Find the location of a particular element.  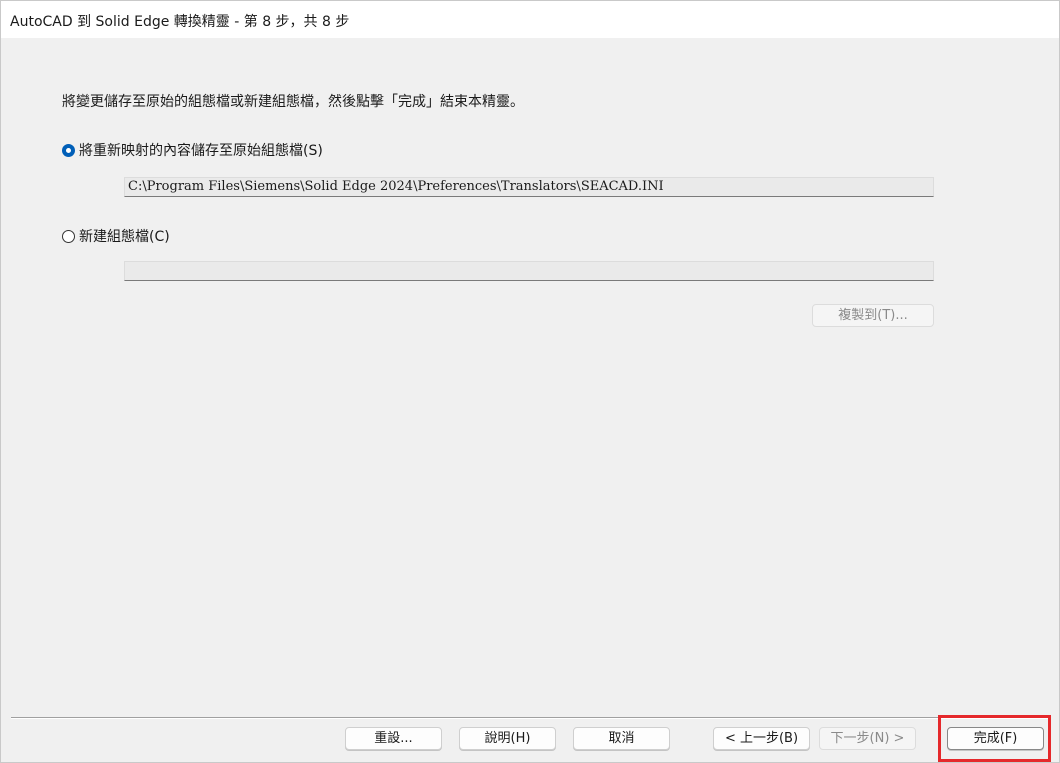

finish-button: 完成(F) is located at coordinates (995, 738).